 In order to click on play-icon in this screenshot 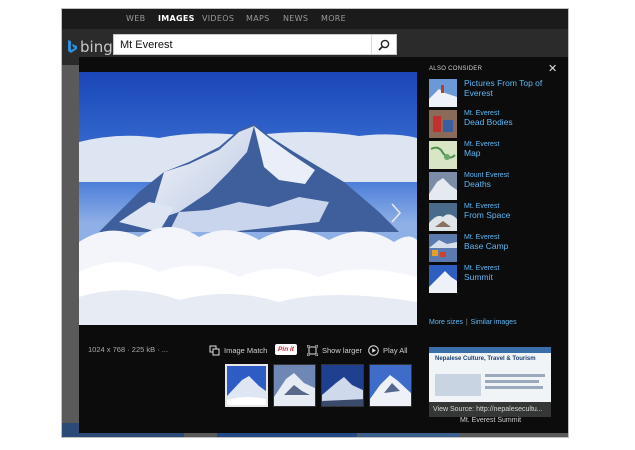, I will do `click(373, 350)`.